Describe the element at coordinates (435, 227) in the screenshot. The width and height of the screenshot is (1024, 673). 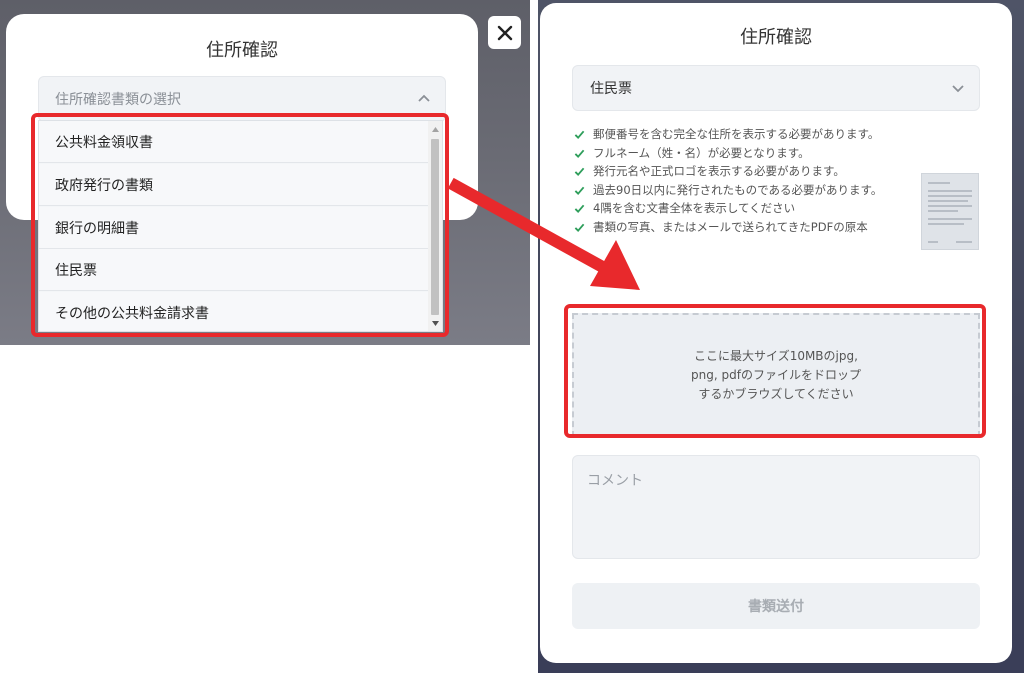
I see `scroll-thumb` at that location.